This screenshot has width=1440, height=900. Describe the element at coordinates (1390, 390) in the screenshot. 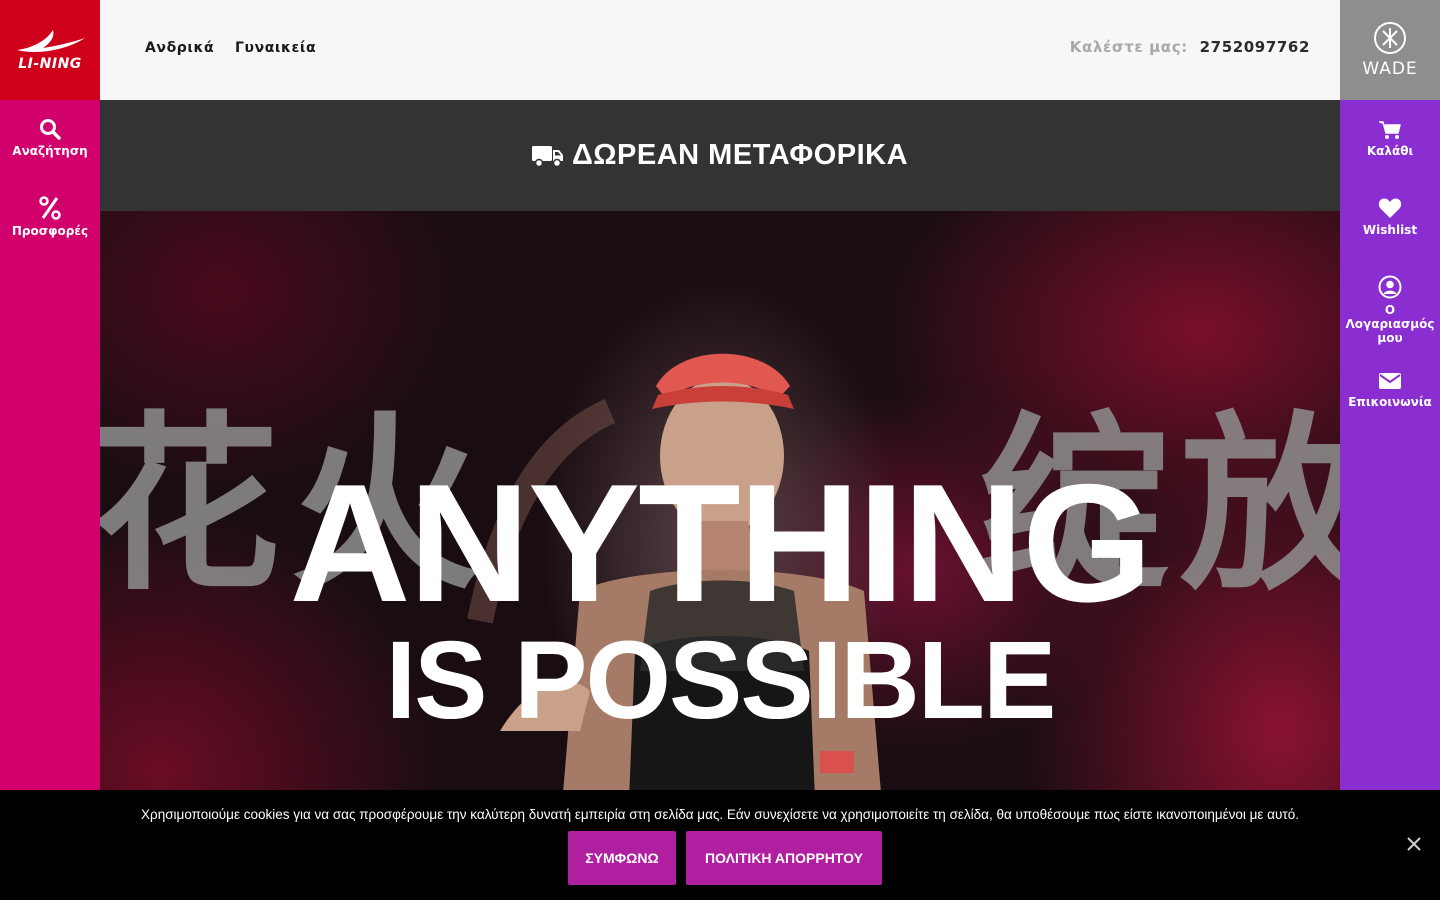

I see `sidebar-item-contact: Επικοινωνία` at that location.